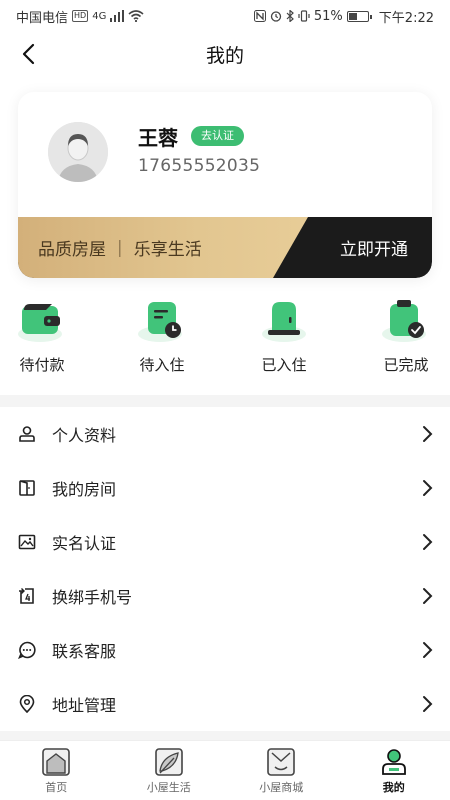  What do you see at coordinates (162, 365) in the screenshot?
I see `order-label: 待入住` at bounding box center [162, 365].